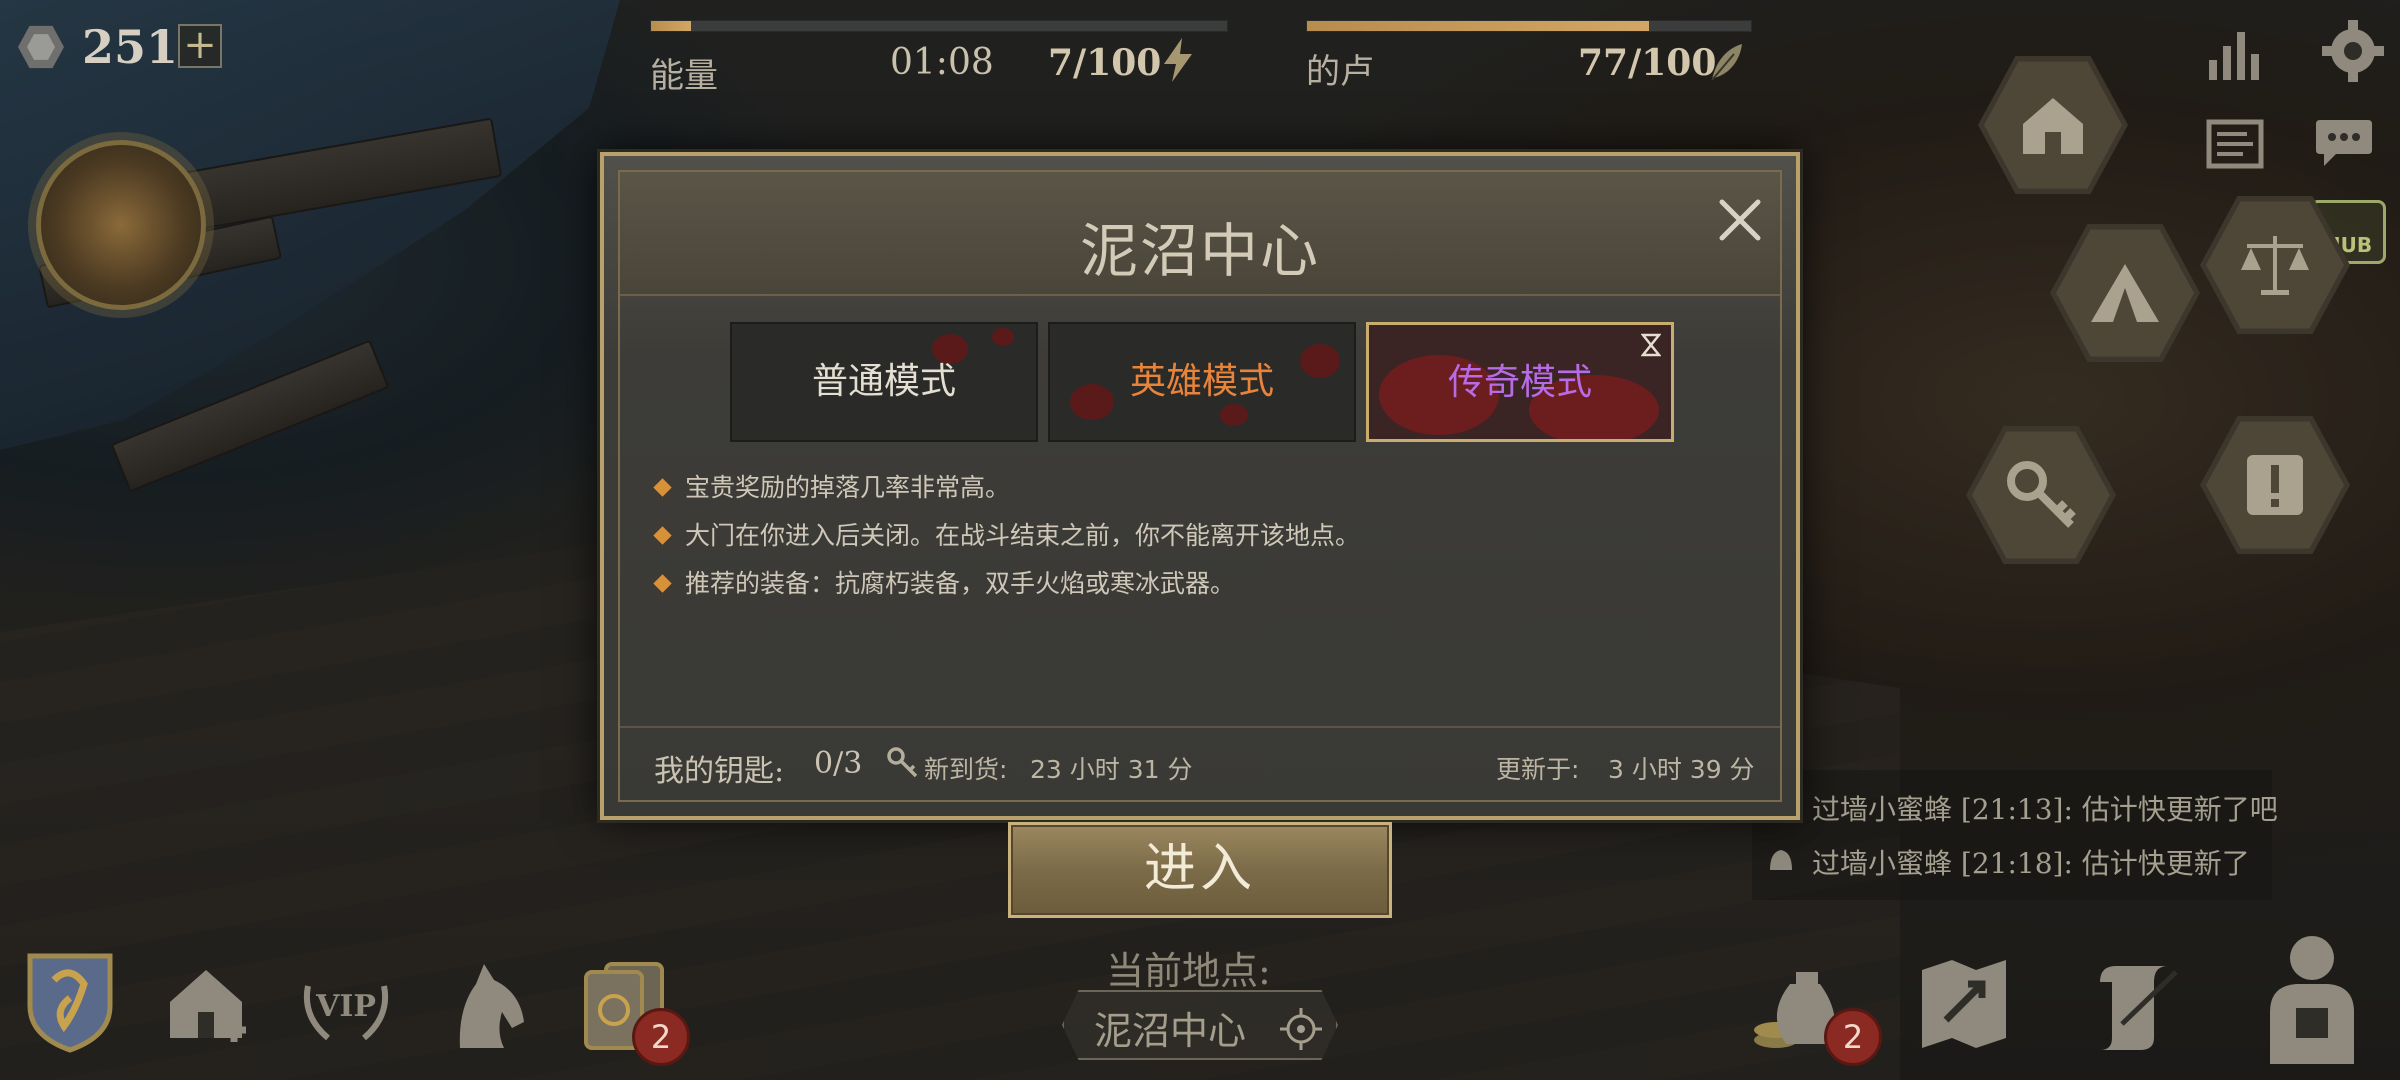 The height and width of the screenshot is (1080, 2400). What do you see at coordinates (1178, 60) in the screenshot?
I see `lightning-icon` at bounding box center [1178, 60].